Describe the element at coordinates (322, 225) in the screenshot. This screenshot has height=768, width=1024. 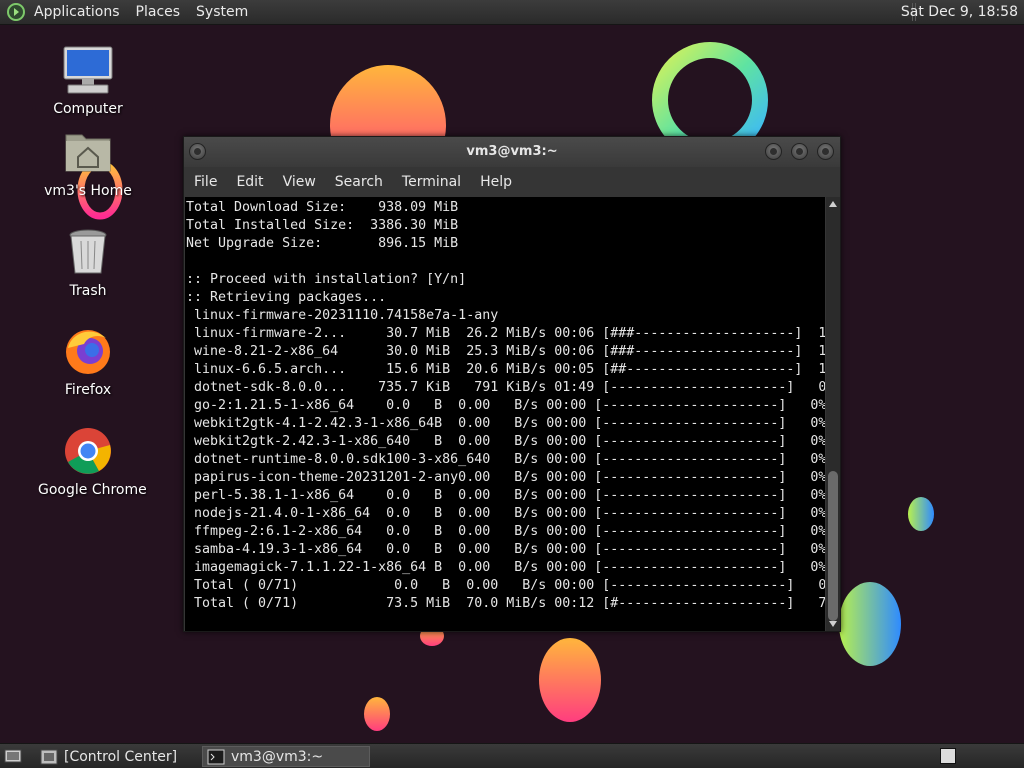
I see `terminal-line: Total Installed Size: 3386.30 MiB` at that location.